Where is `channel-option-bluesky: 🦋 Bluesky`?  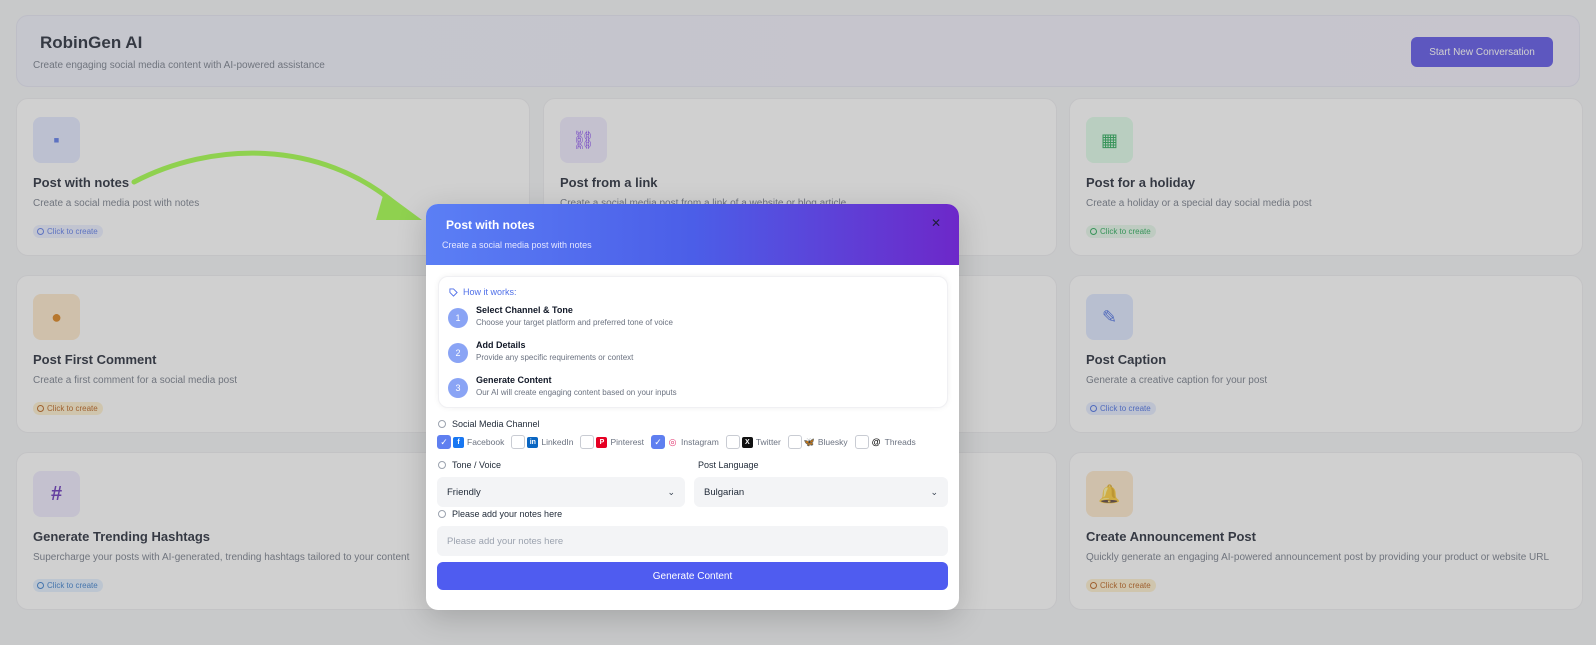
channel-option-bluesky: 🦋 Bluesky is located at coordinates (817, 442).